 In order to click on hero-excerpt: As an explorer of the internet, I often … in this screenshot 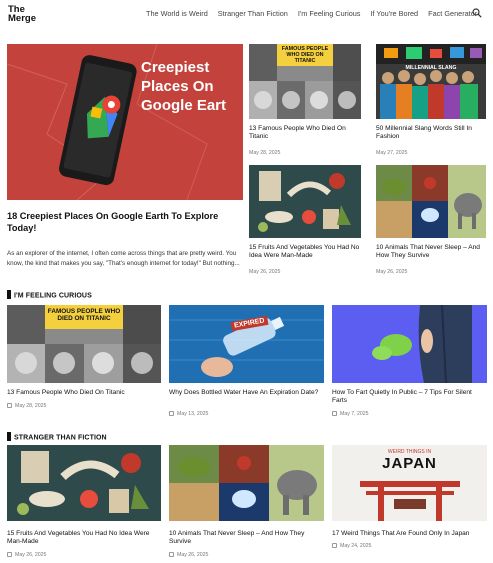, I will do `click(123, 258)`.